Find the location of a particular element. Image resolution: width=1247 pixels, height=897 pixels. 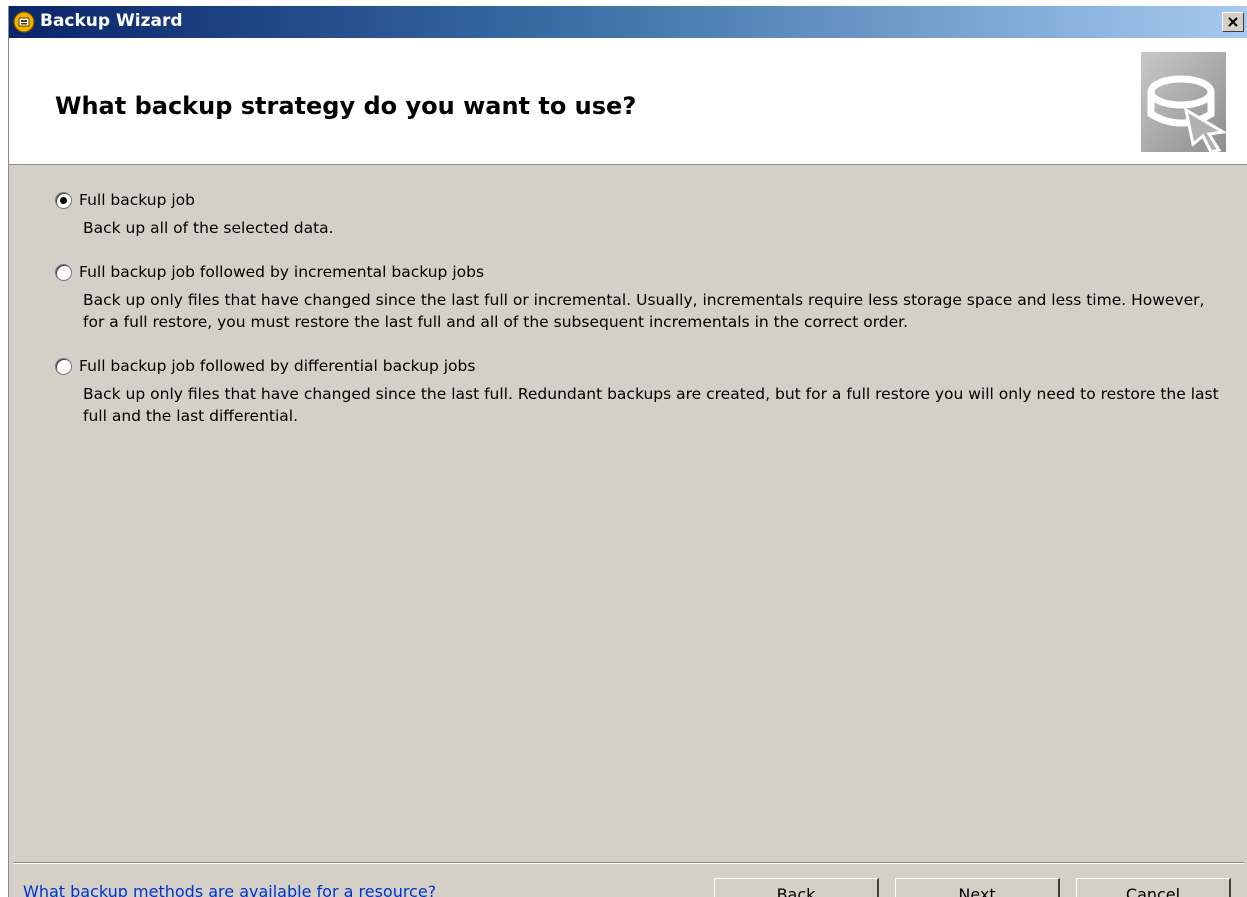

backup-drive-icon is located at coordinates (24, 22).